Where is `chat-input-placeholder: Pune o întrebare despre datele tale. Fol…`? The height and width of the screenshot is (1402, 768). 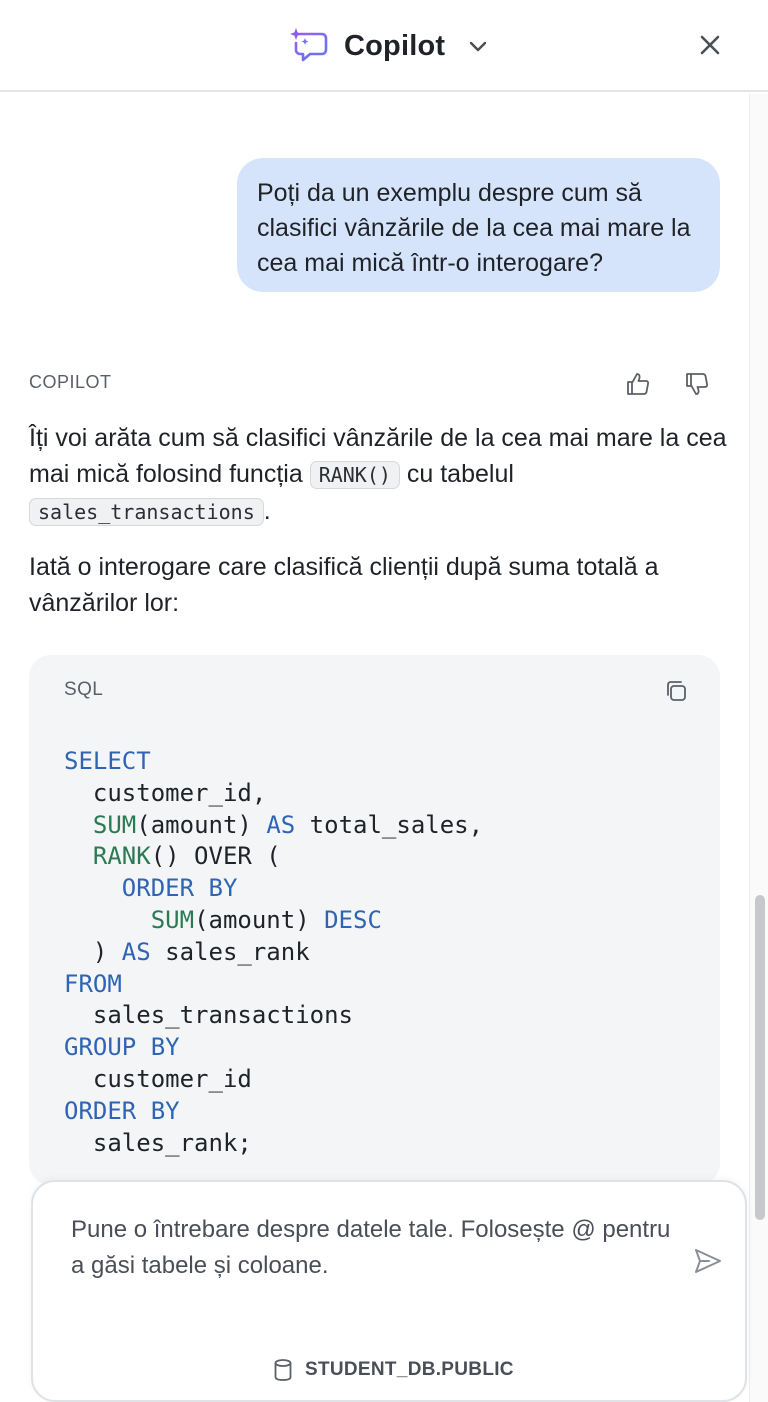 chat-input-placeholder: Pune o întrebare despre datele tale. Fol… is located at coordinates (371, 1248).